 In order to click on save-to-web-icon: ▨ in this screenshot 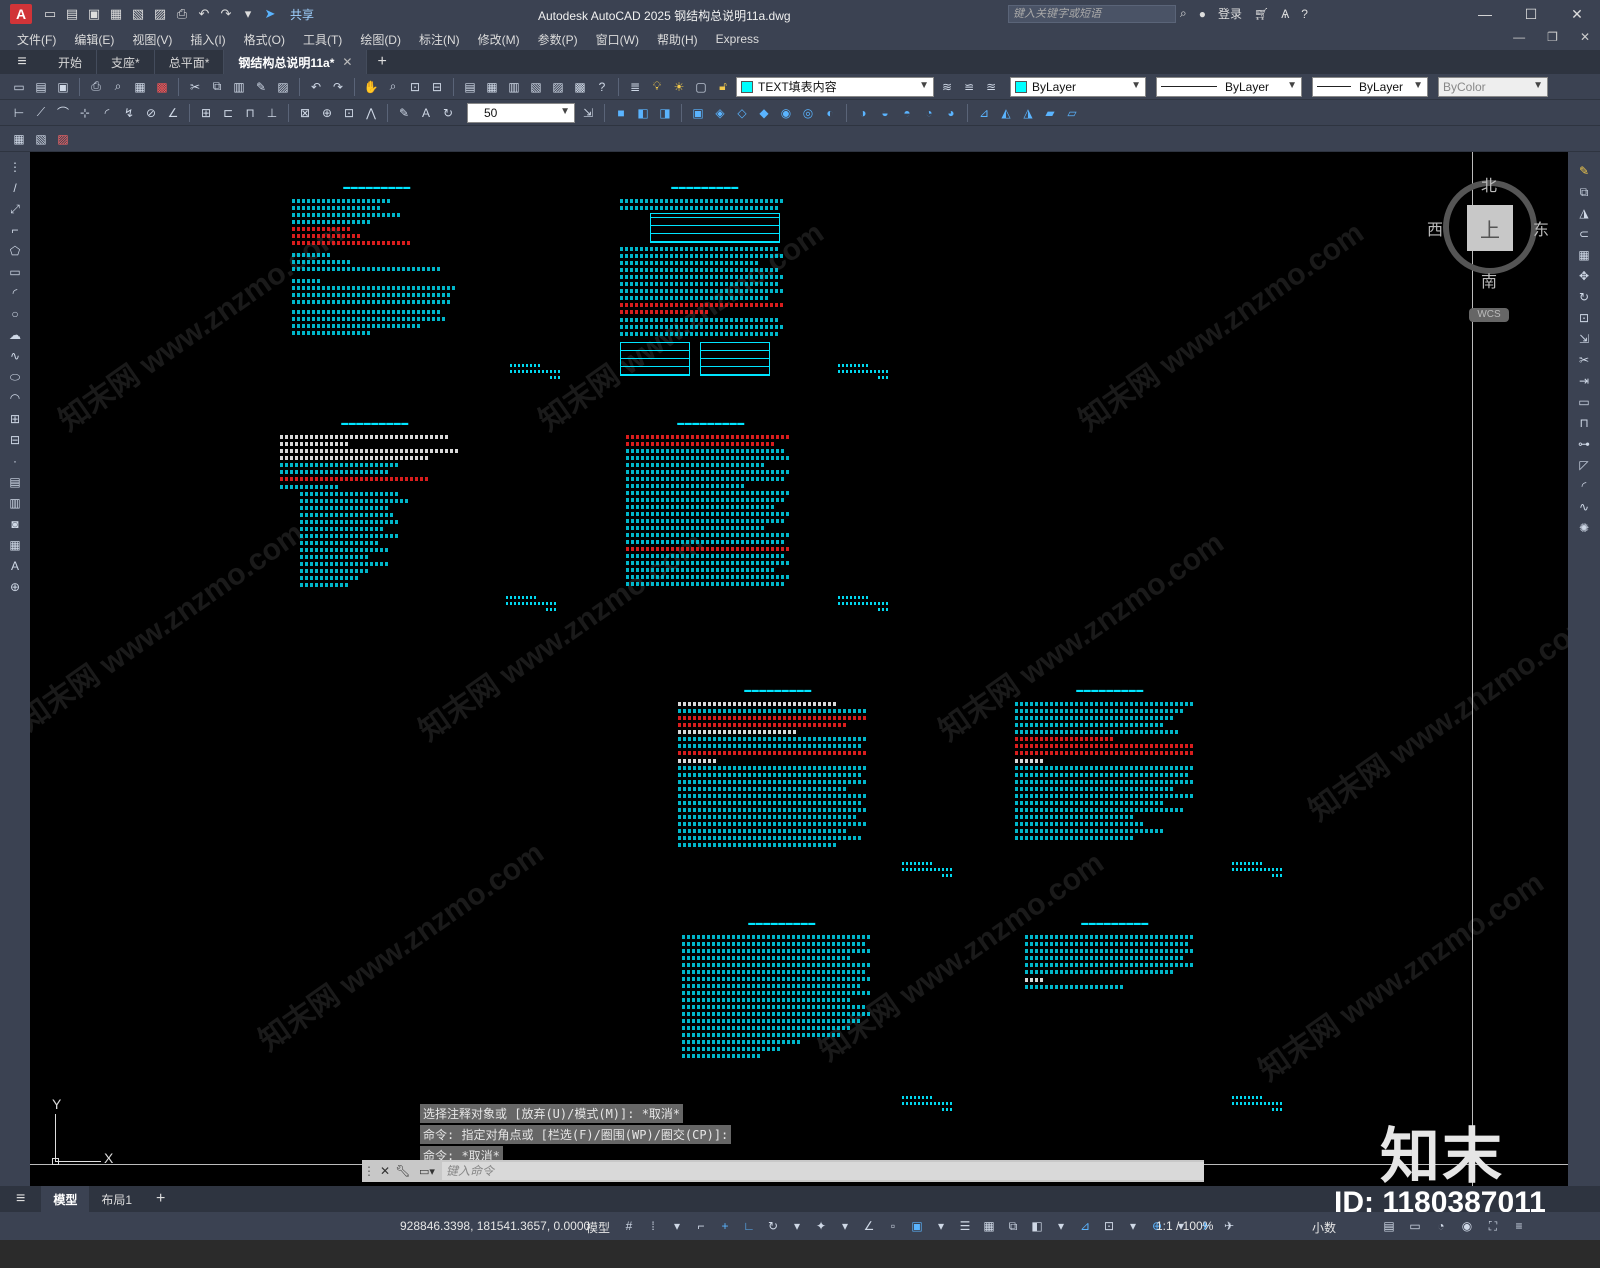, I will do `click(160, 14)`.